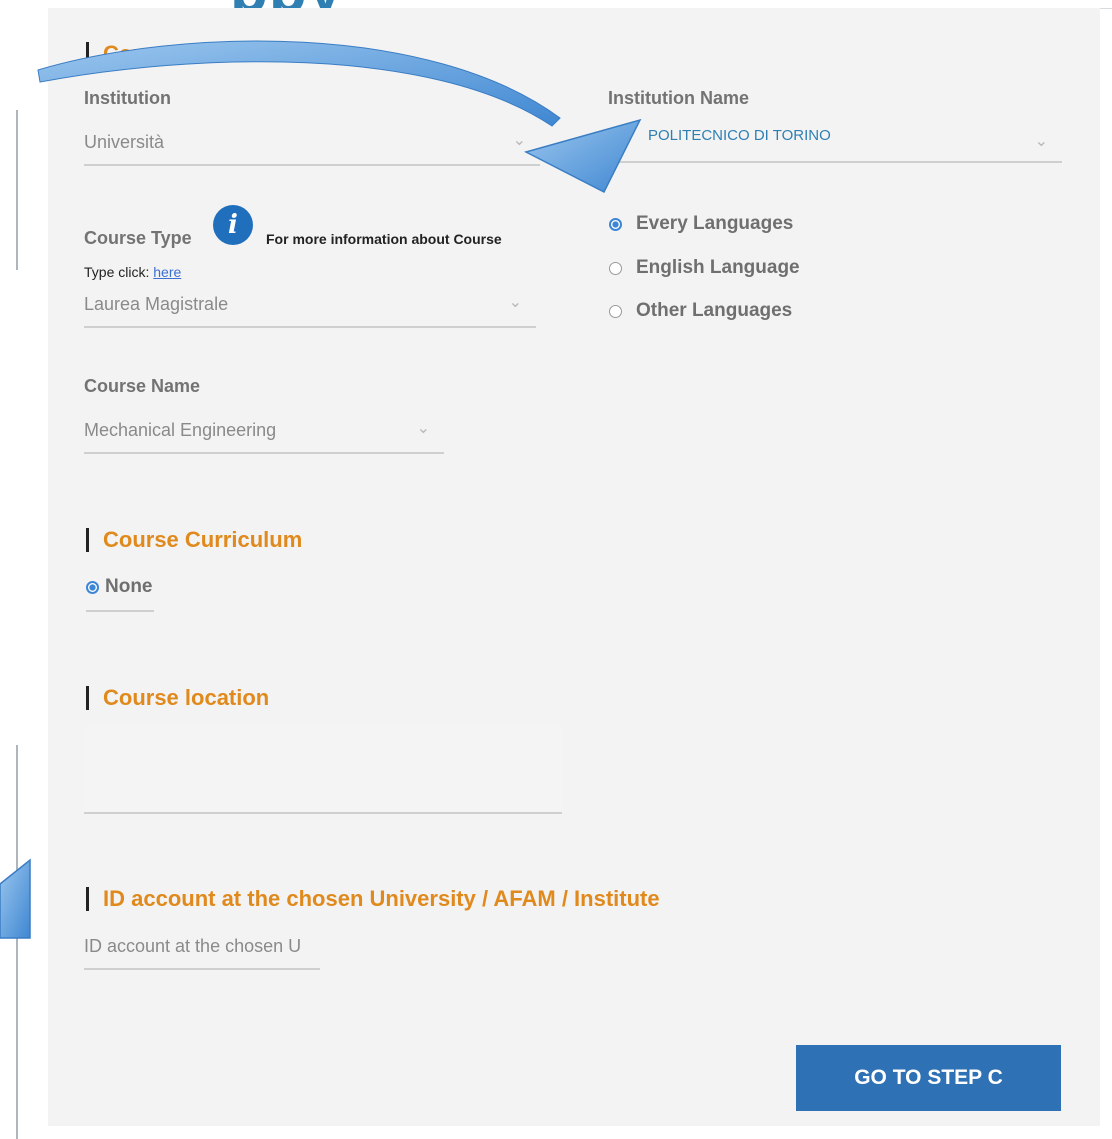 The height and width of the screenshot is (1139, 1112). Describe the element at coordinates (582, 156) in the screenshot. I see `curved-arrow-head-icon` at that location.